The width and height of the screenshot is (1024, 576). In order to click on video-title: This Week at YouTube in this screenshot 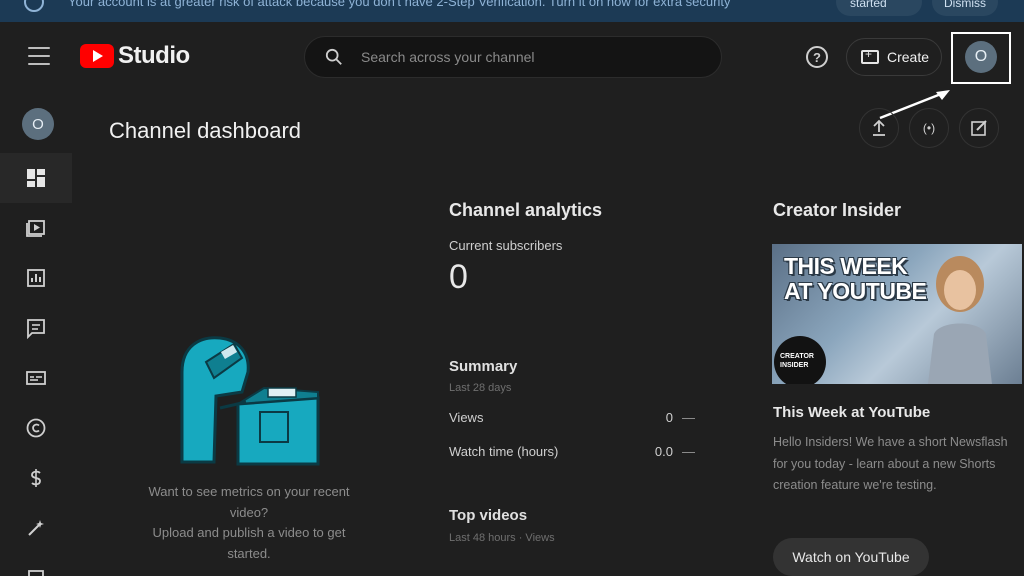, I will do `click(851, 412)`.